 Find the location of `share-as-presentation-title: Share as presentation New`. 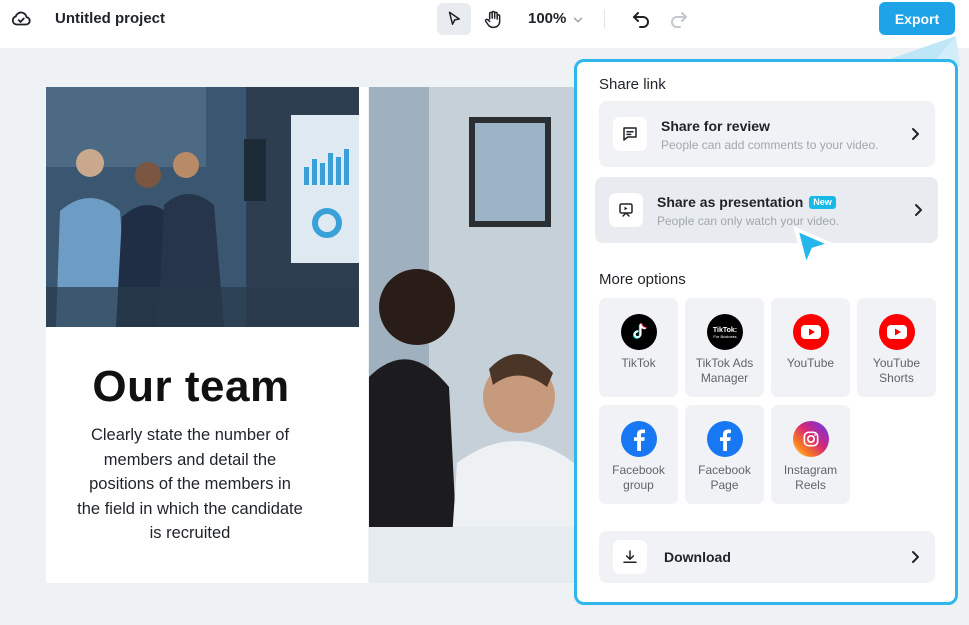

share-as-presentation-title: Share as presentation New is located at coordinates (746, 202).